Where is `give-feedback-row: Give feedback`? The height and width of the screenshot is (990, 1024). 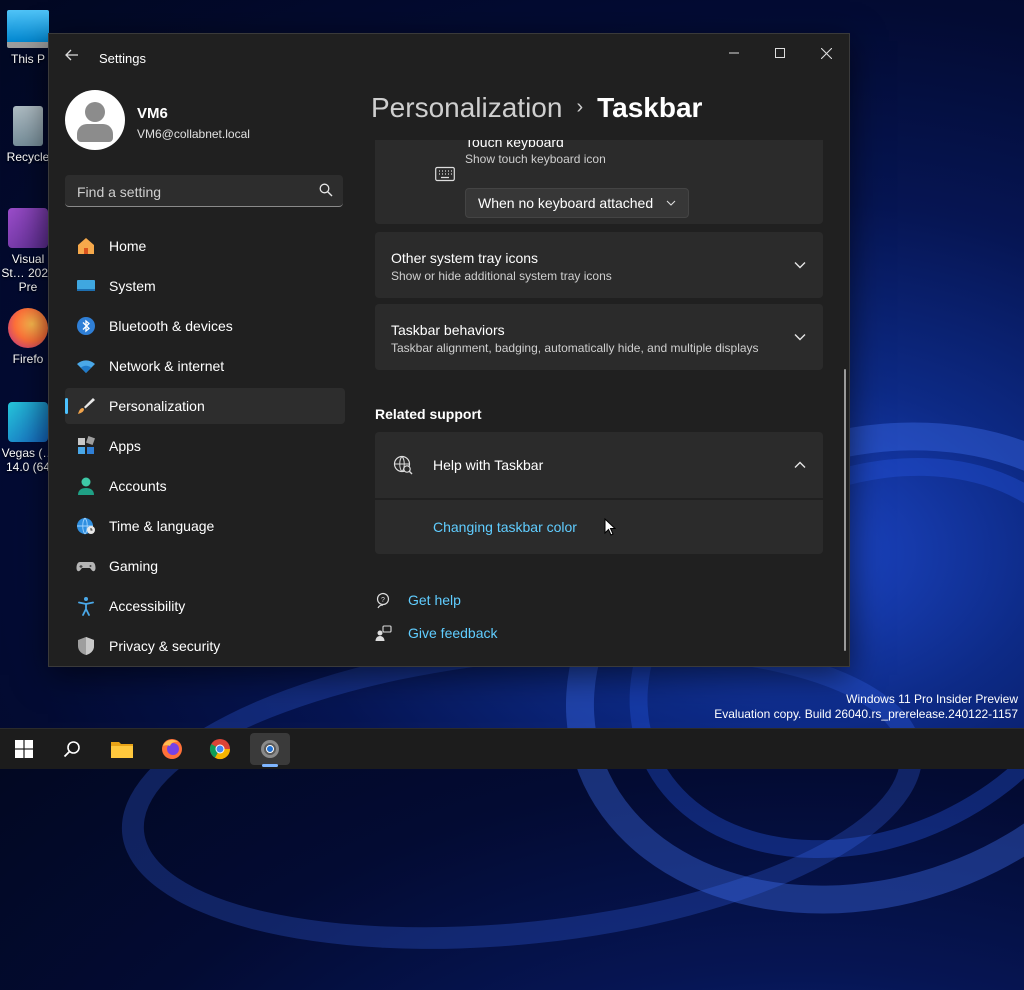
give-feedback-row: Give feedback is located at coordinates (475, 634).